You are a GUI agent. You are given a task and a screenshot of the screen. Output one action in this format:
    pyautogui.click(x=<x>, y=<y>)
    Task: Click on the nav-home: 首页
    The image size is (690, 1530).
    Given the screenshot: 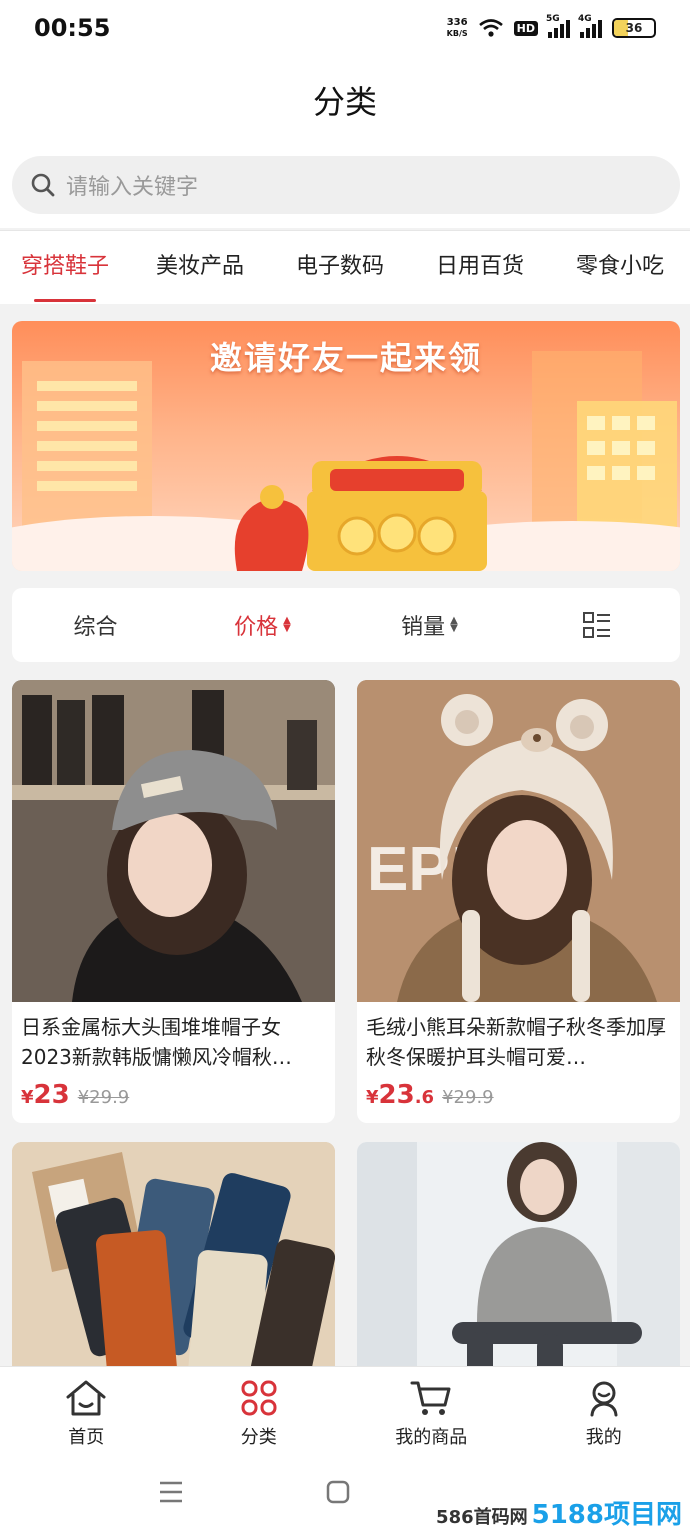 What is the action you would take?
    pyautogui.click(x=86, y=1411)
    